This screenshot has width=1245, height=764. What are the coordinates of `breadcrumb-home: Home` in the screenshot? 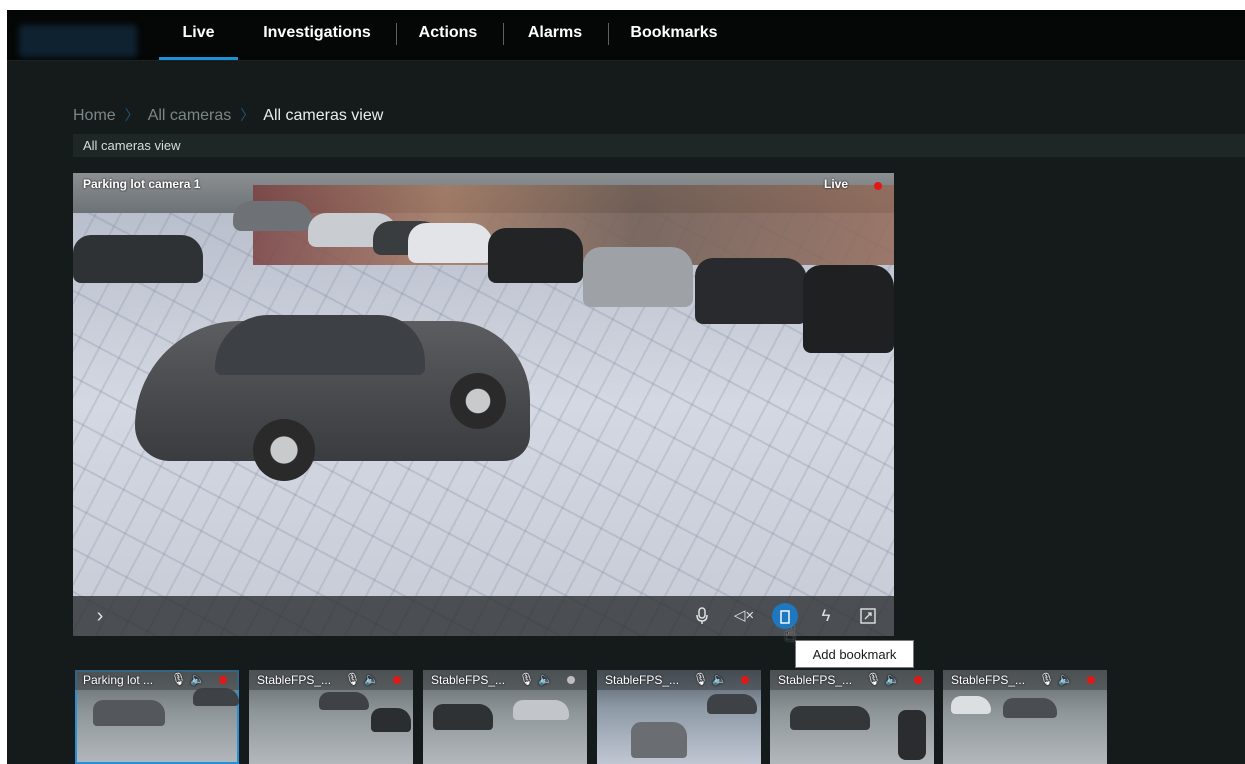 It's located at (94, 116).